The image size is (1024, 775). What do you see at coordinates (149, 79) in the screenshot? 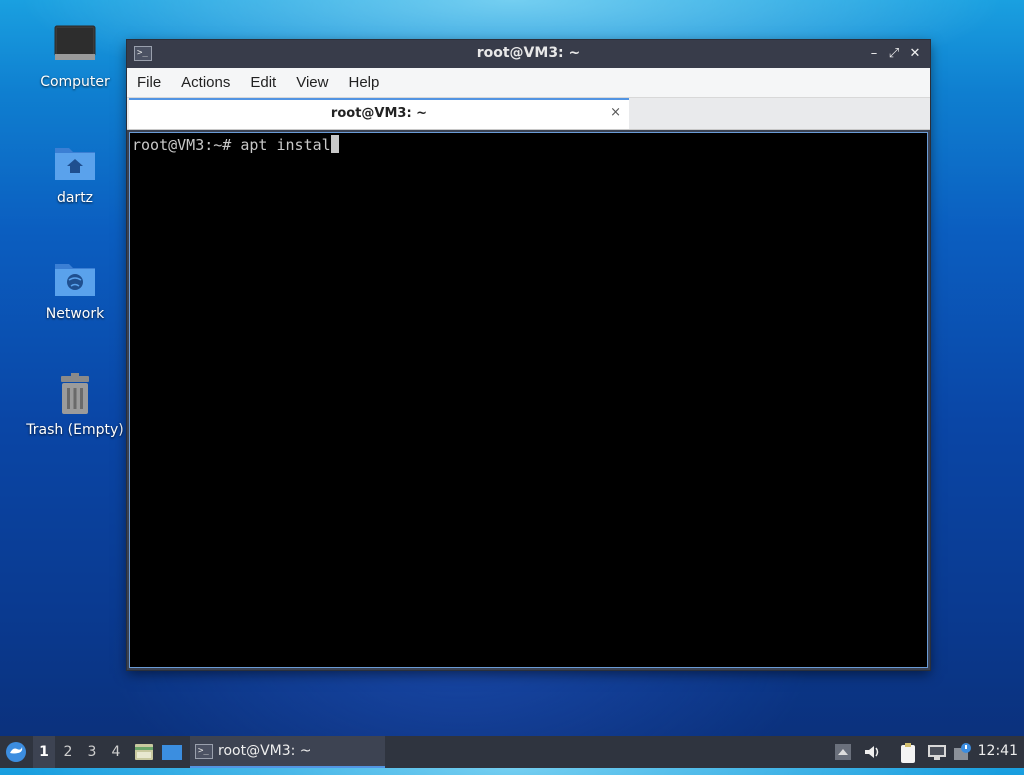
I see `menu-file: File` at bounding box center [149, 79].